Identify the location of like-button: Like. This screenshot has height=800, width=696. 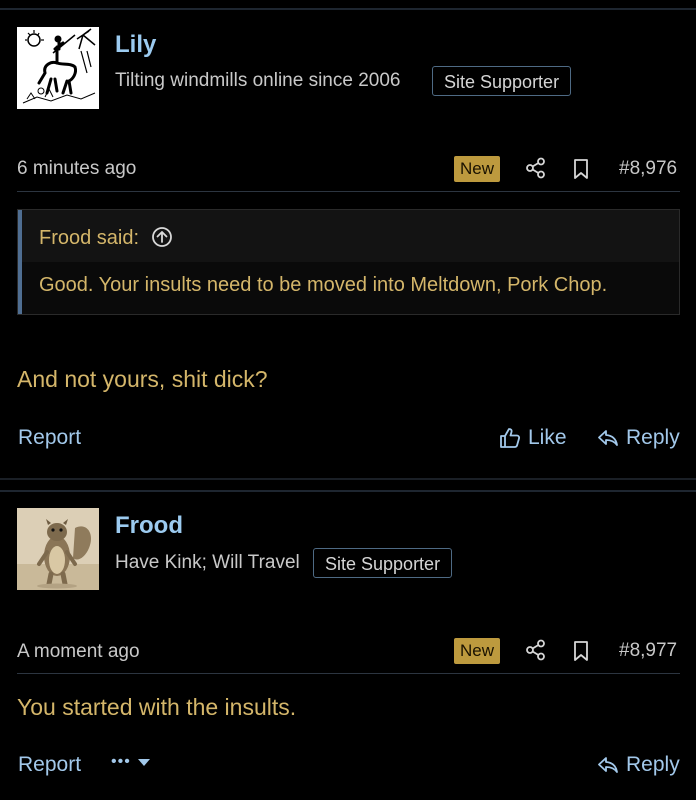
(532, 438).